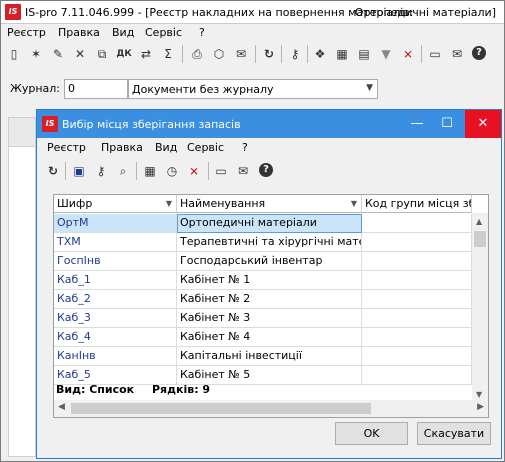  Describe the element at coordinates (205, 147) in the screenshot. I see `dialog-menu-servis: Сервіс` at that location.